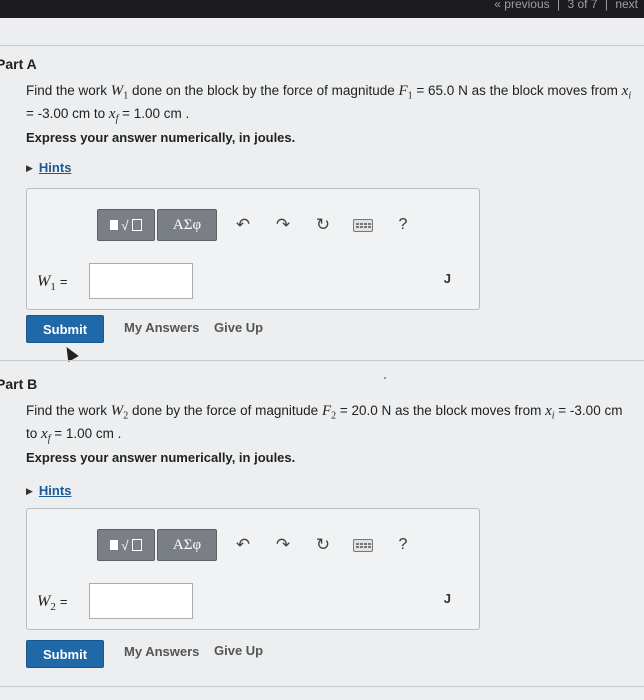  Describe the element at coordinates (19, 384) in the screenshot. I see `part-b-title: Part B` at that location.